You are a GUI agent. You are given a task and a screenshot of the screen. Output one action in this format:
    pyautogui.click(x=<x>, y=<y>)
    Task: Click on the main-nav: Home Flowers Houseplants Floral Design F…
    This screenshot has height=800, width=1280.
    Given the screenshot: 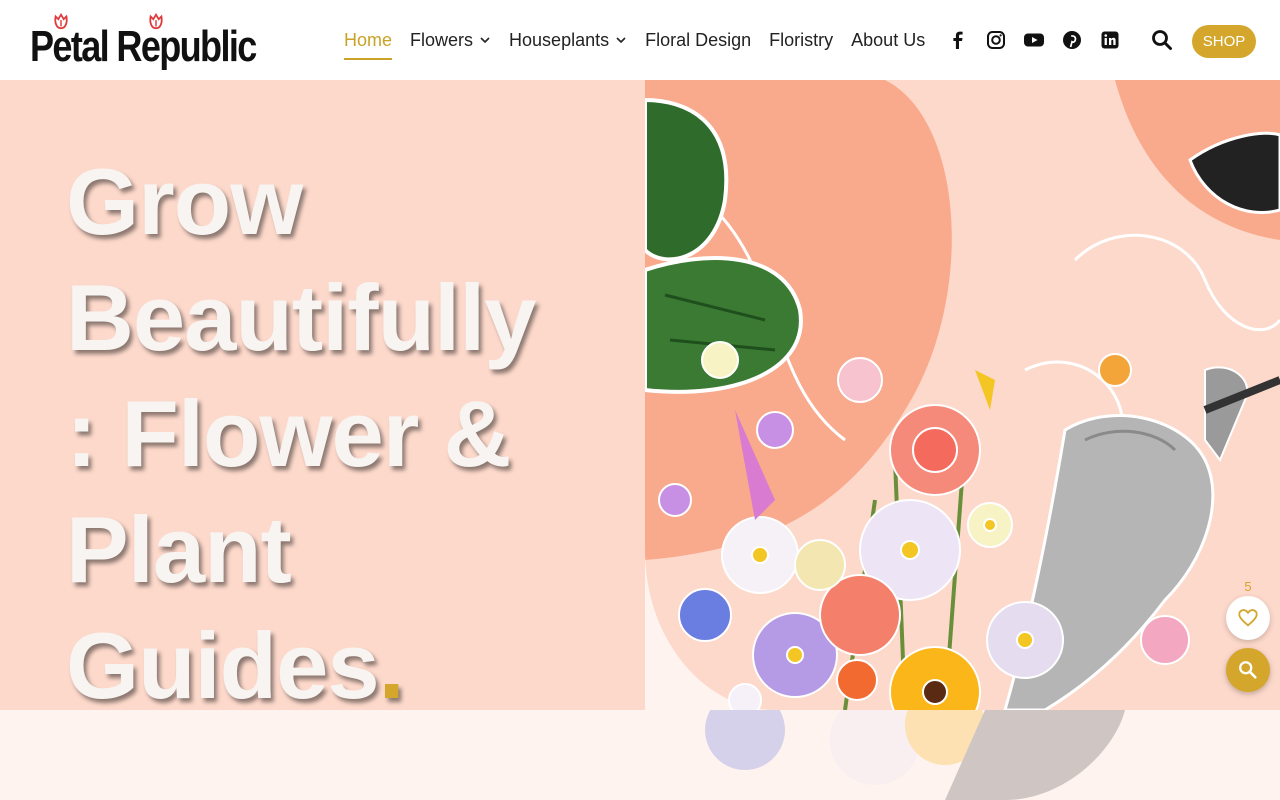 What is the action you would take?
    pyautogui.click(x=643, y=40)
    